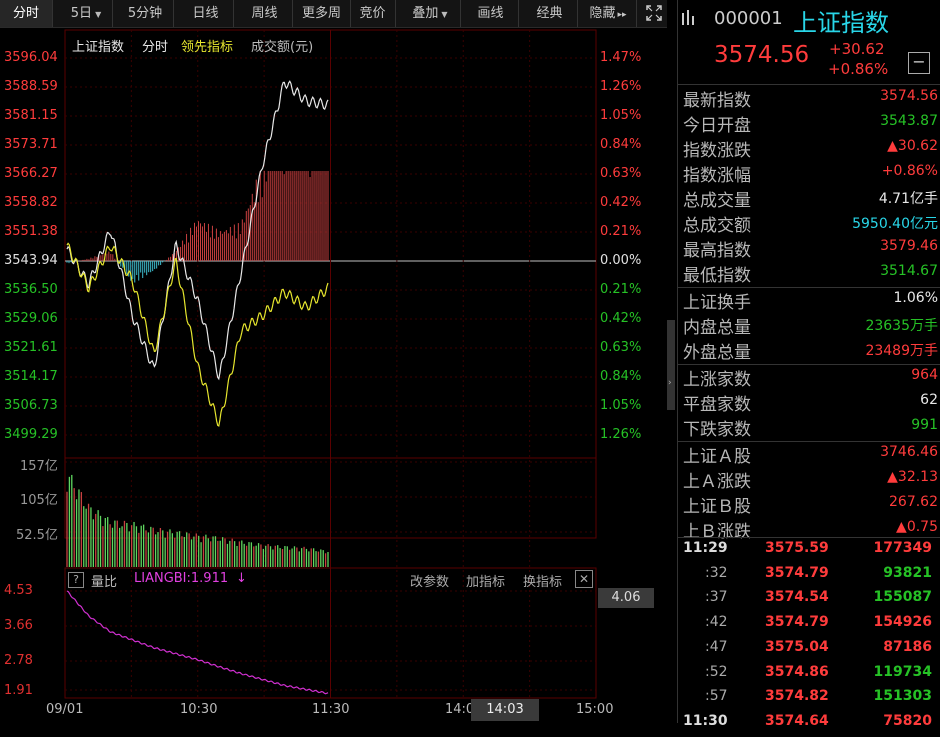  What do you see at coordinates (485, 580) in the screenshot?
I see `add-indicator-button: 加指标` at bounding box center [485, 580].